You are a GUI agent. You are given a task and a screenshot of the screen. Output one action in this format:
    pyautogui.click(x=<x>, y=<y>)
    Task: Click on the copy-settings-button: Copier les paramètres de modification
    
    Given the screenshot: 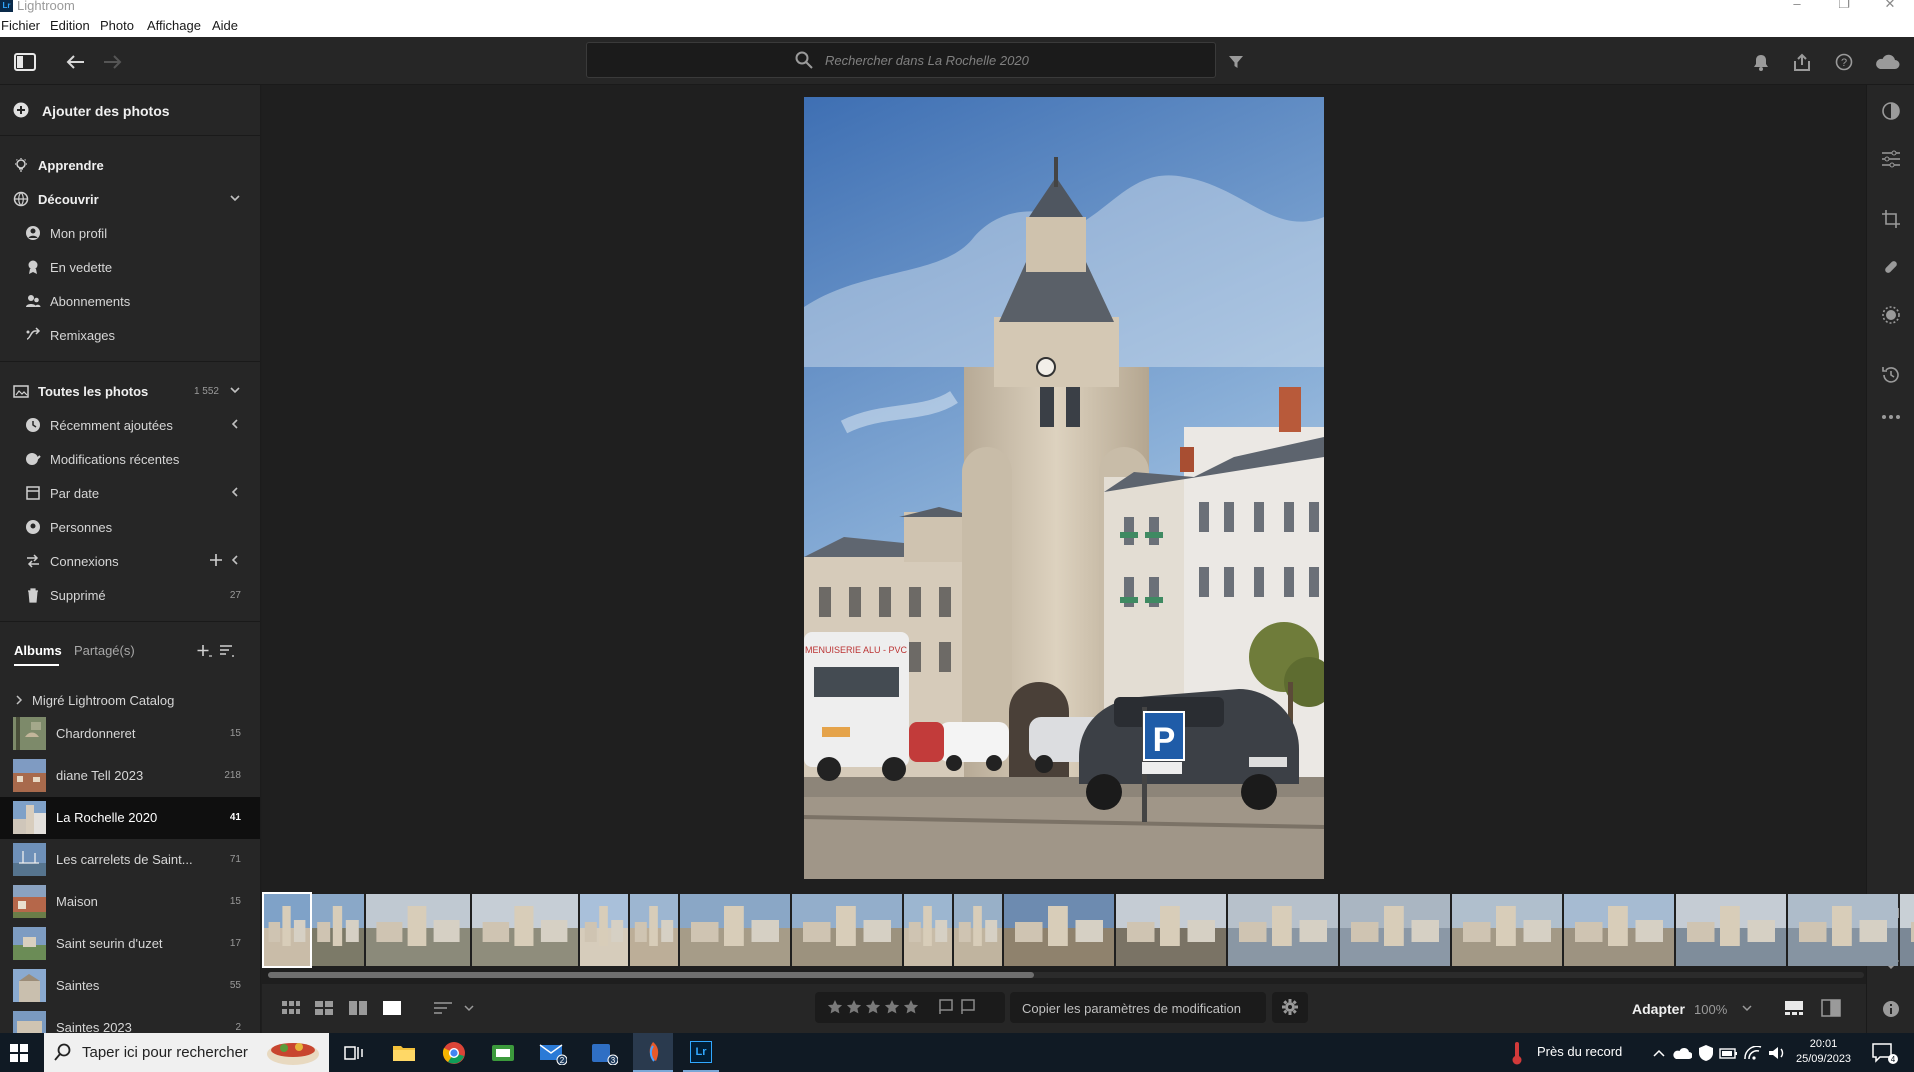 What is the action you would take?
    pyautogui.click(x=1138, y=1007)
    